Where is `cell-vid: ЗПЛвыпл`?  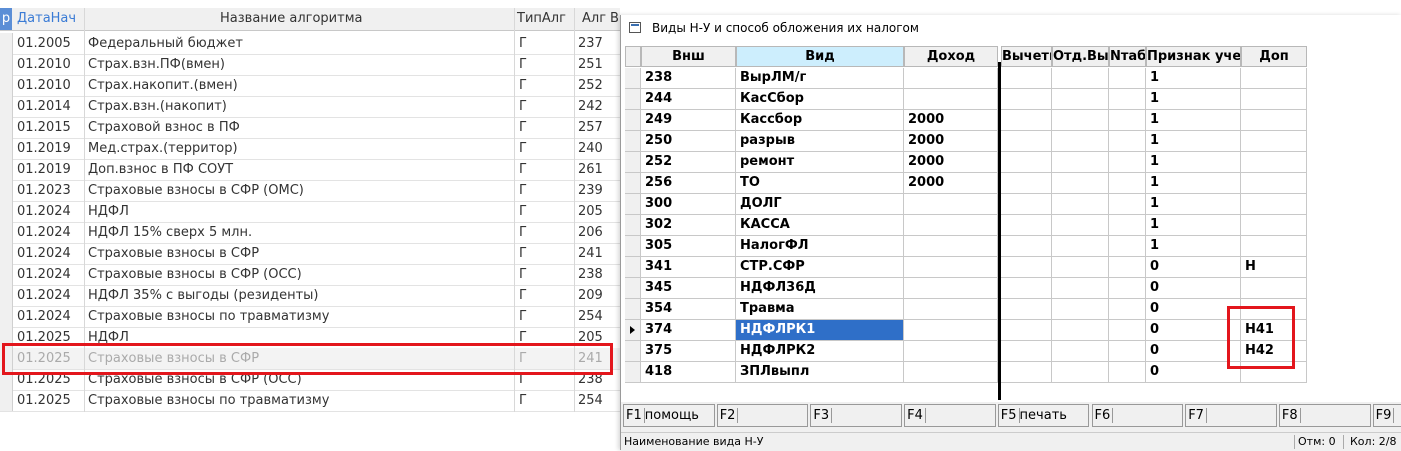
cell-vid: ЗПЛвыпл is located at coordinates (820, 372).